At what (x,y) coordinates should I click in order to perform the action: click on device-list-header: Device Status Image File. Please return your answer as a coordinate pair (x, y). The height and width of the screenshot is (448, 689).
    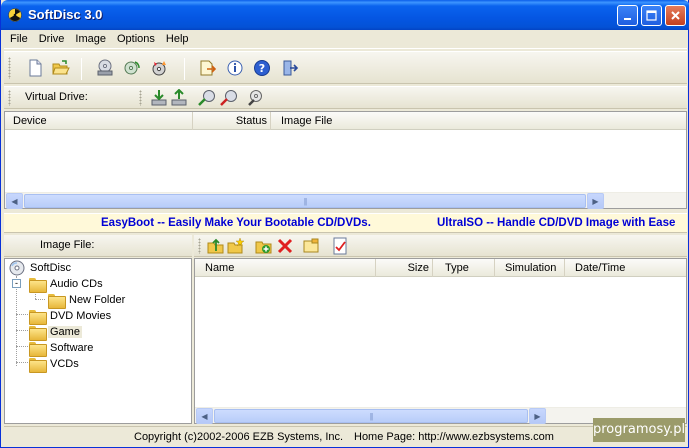
    Looking at the image, I should click on (345, 121).